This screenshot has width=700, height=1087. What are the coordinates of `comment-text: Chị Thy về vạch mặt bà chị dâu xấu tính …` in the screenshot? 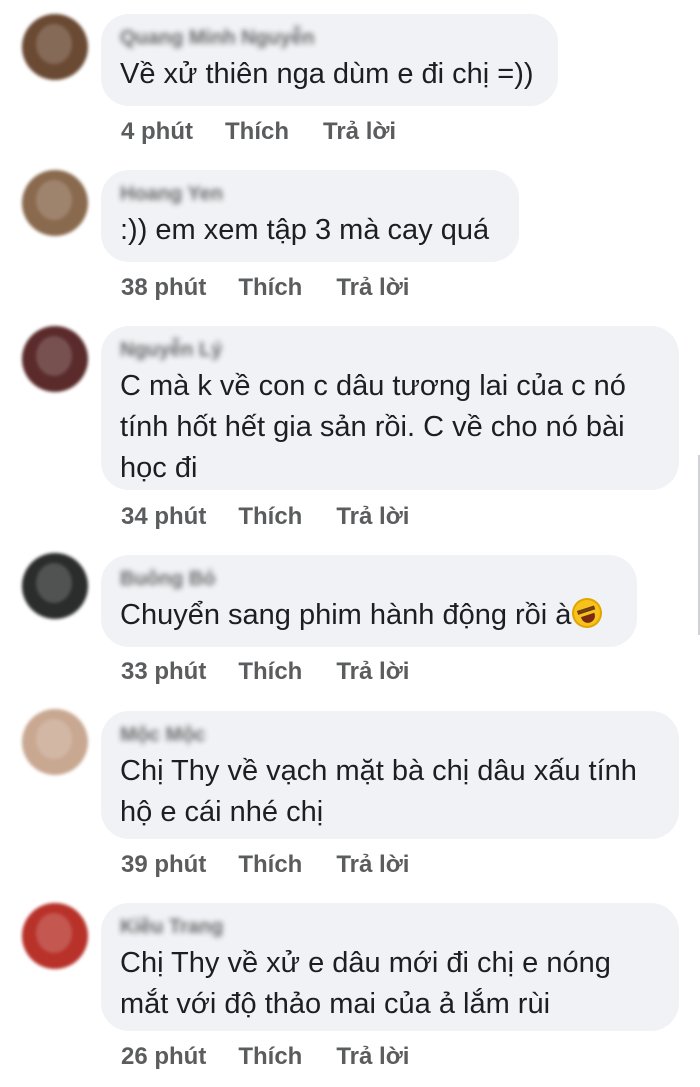 It's located at (389, 792).